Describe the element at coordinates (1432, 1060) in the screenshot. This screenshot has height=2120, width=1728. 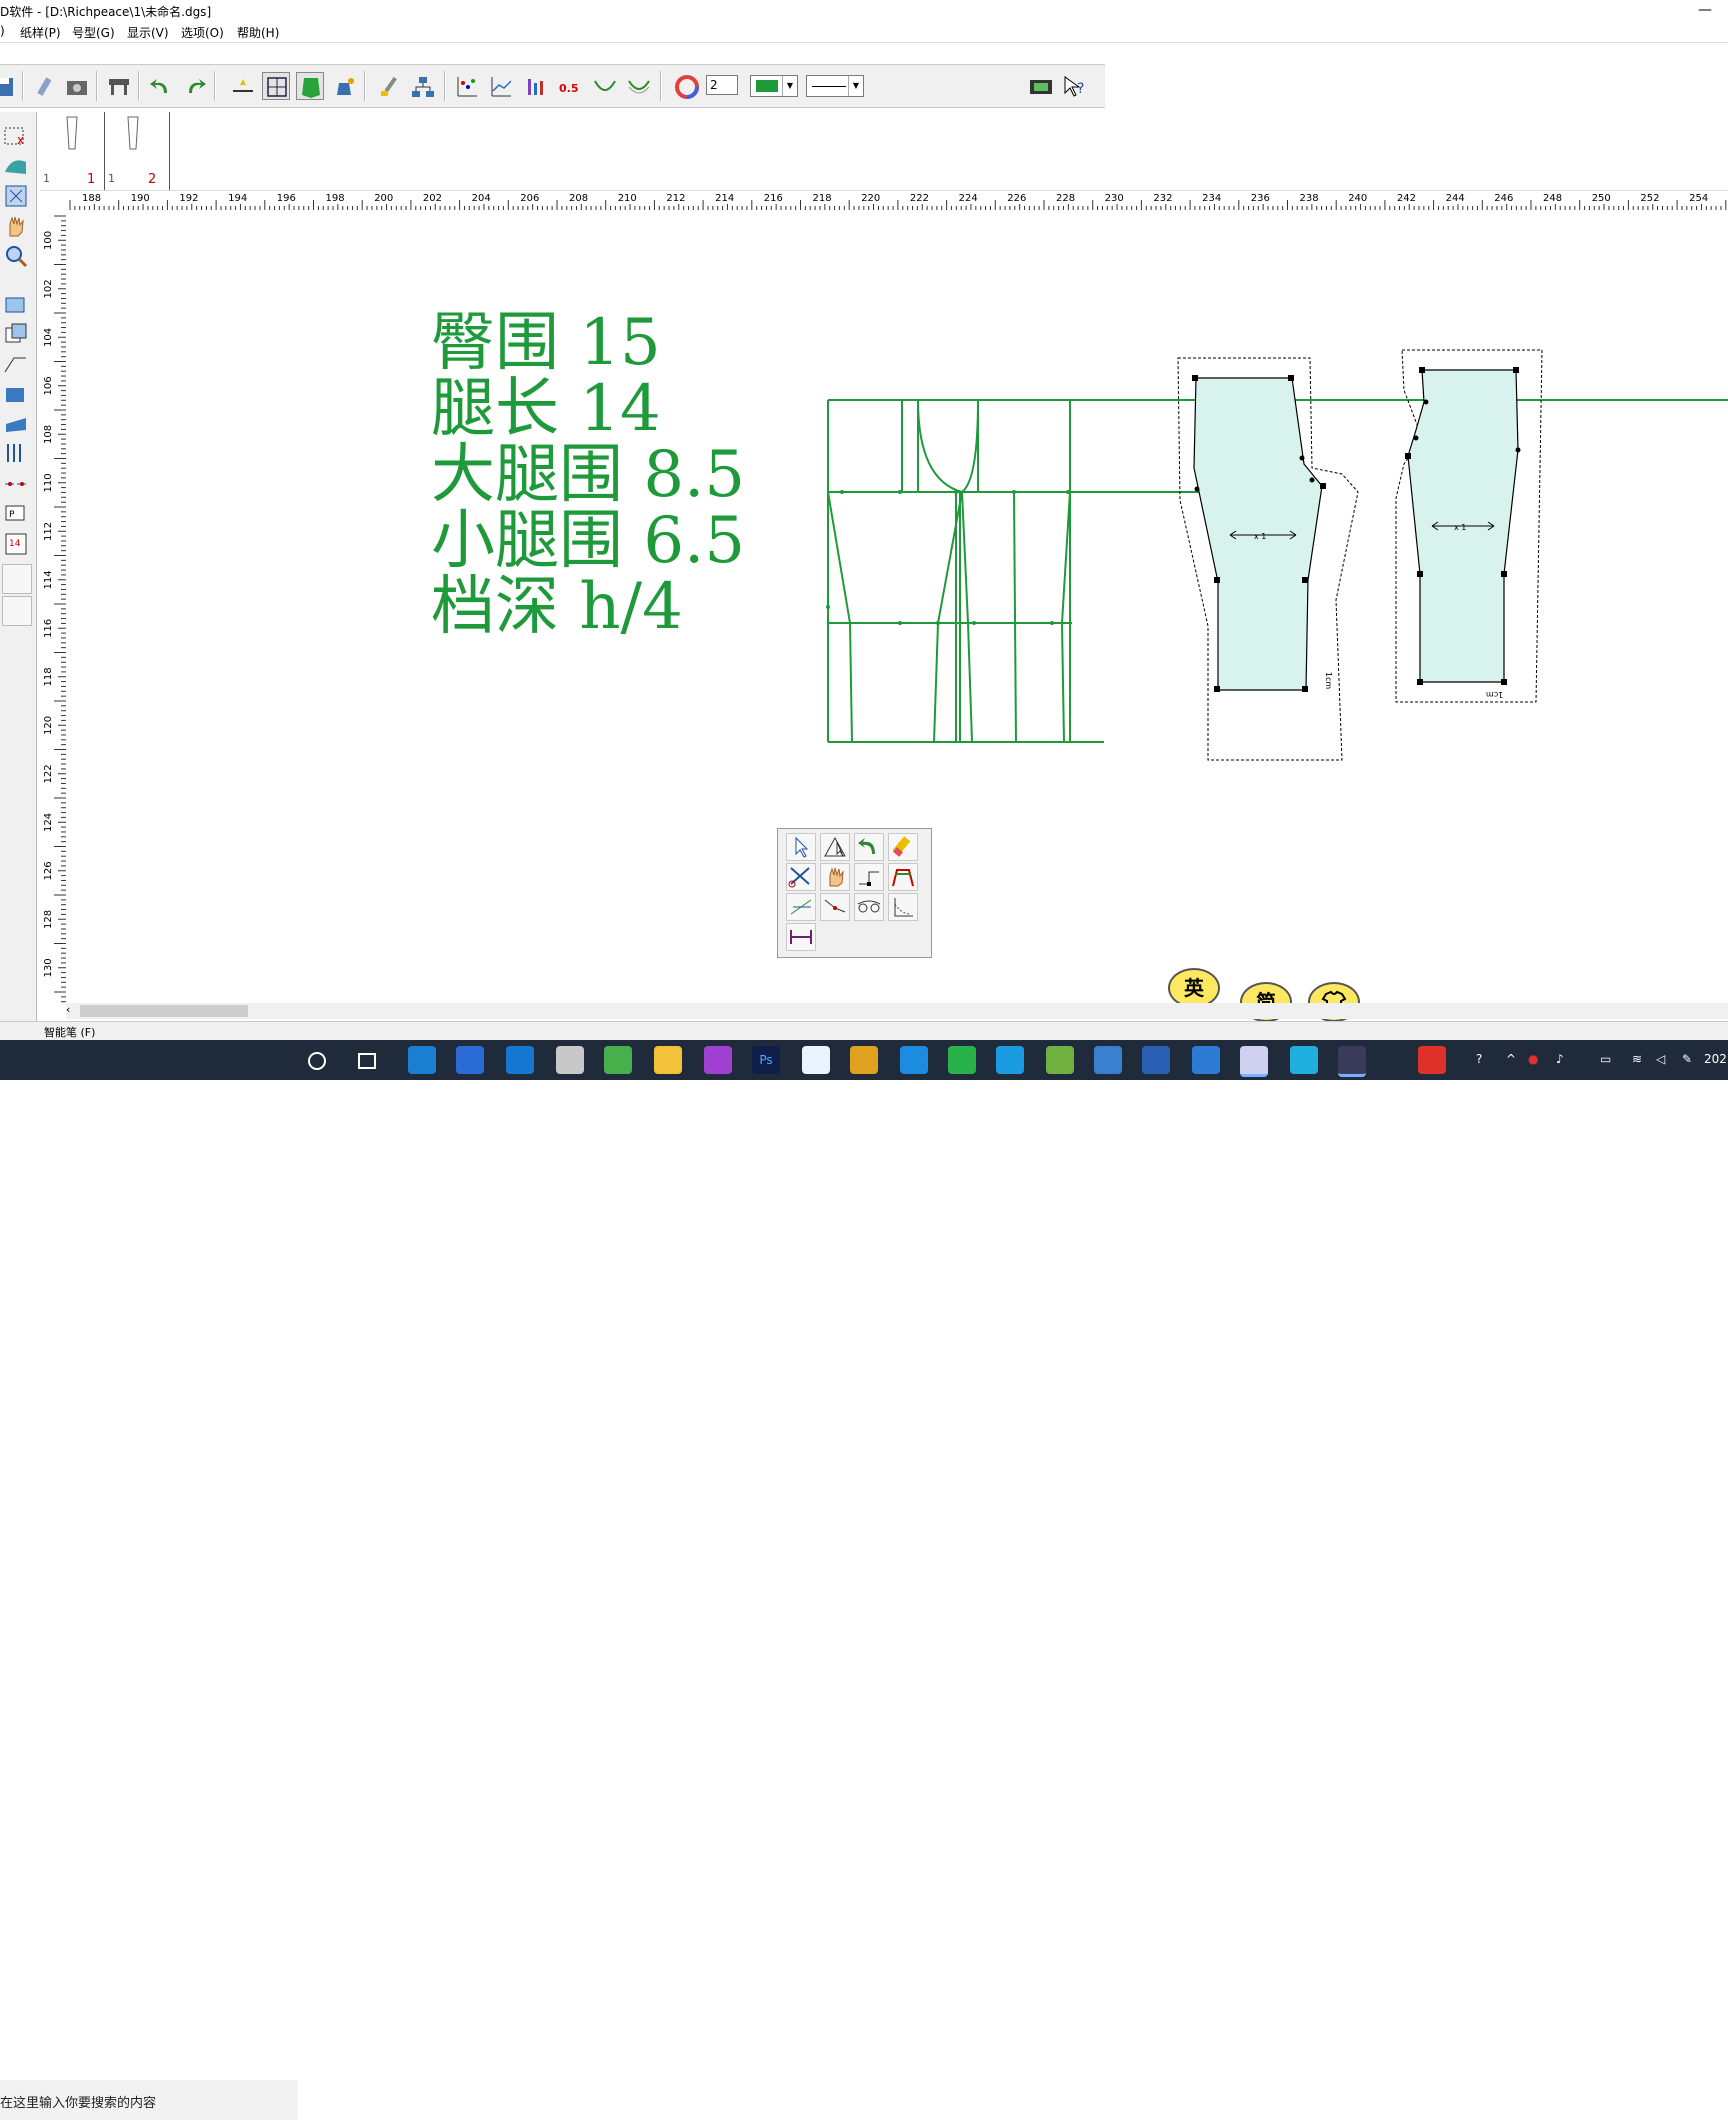
I see `sogou-icon` at that location.